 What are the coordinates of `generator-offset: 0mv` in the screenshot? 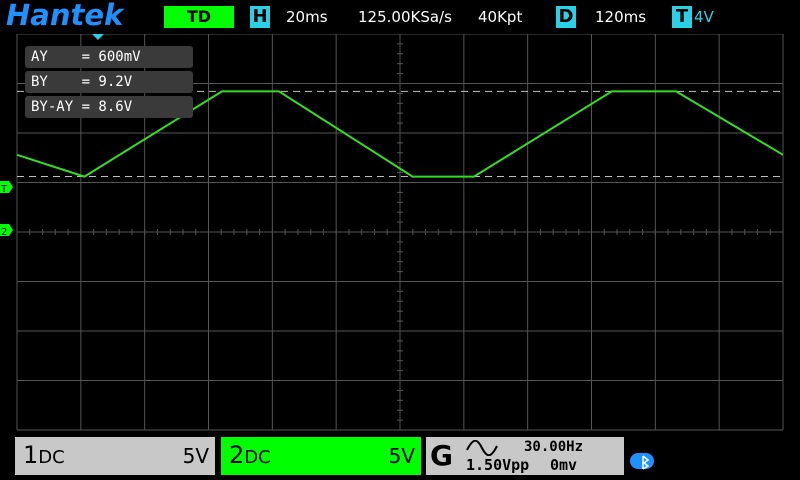 It's located at (564, 465).